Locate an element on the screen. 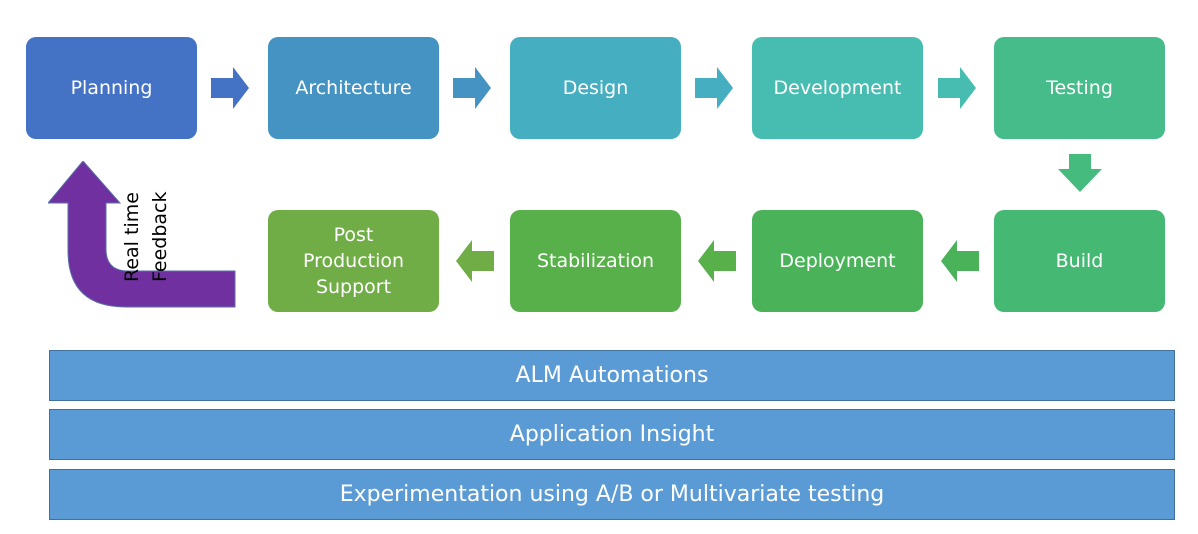  arrow-down-icon is located at coordinates (1080, 173).